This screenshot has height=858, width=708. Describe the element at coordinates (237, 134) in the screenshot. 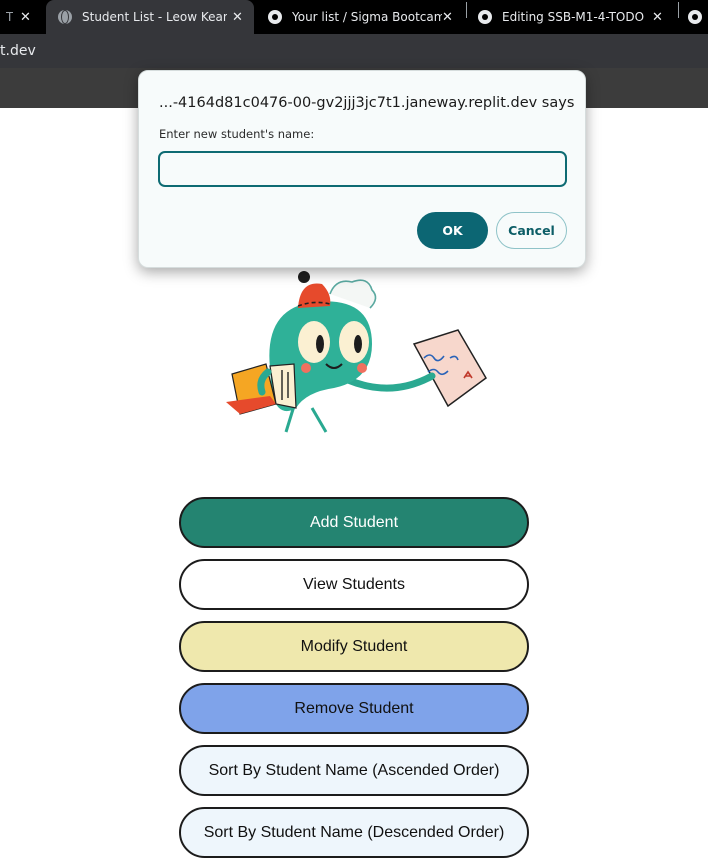

I see `dialog-message: Enter new student's name:` at that location.